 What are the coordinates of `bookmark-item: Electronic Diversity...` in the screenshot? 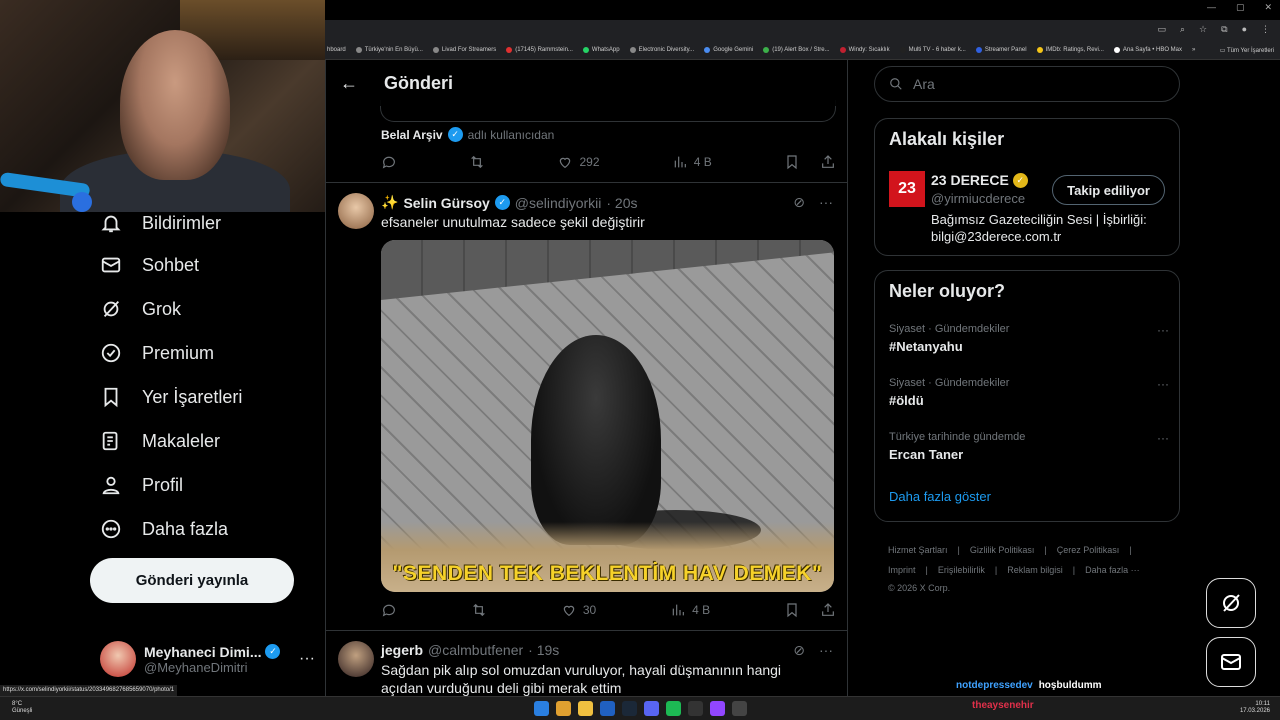 It's located at (661, 49).